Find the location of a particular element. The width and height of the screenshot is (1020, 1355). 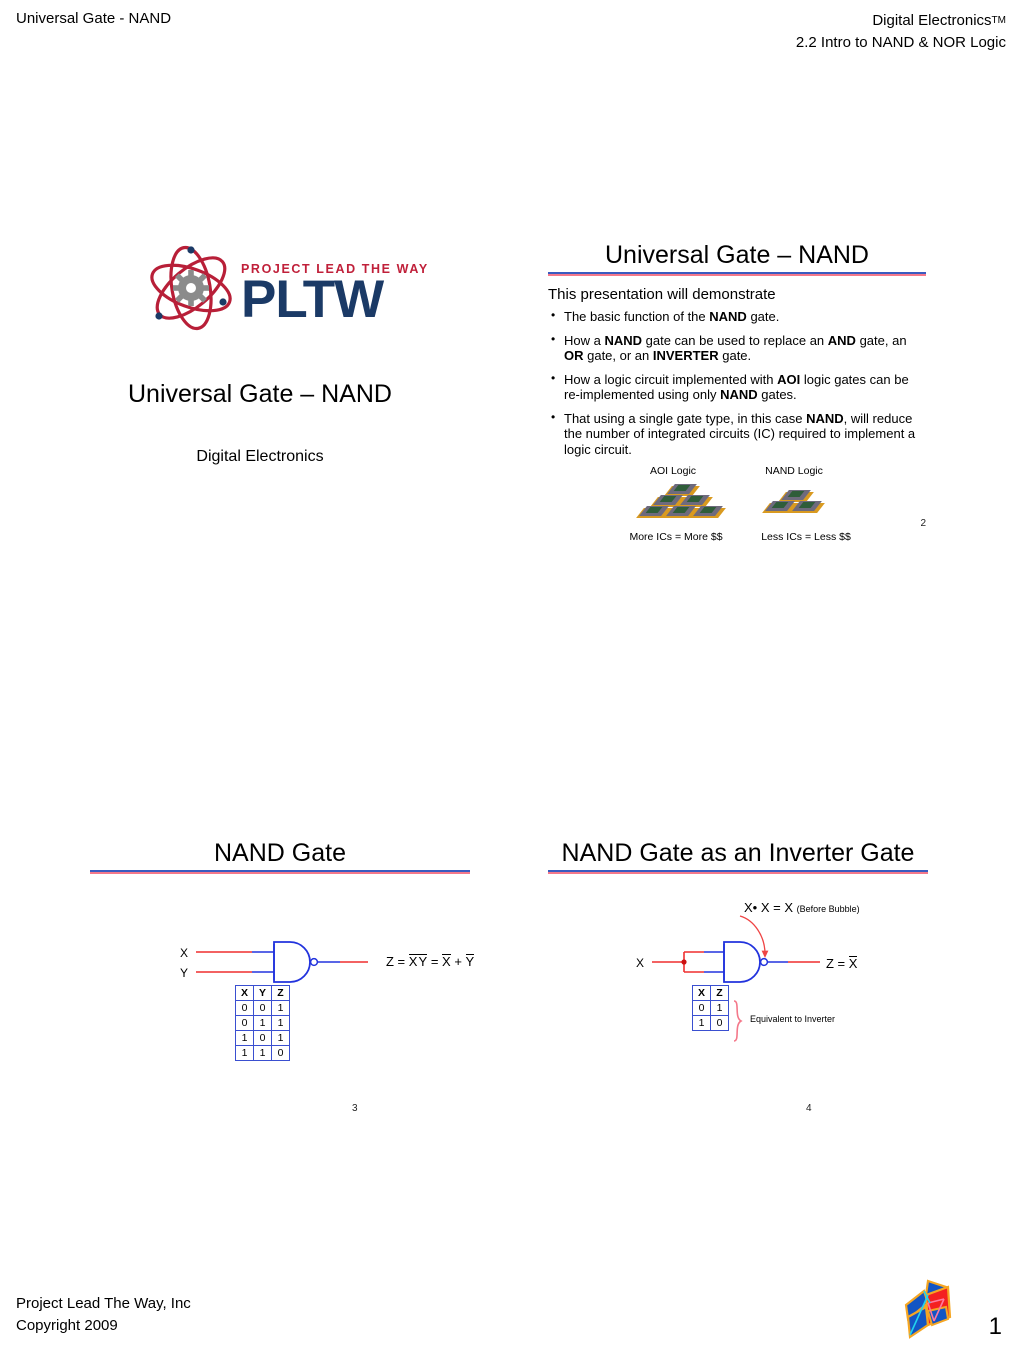

inverter-annotation-note: (Before Bubble) is located at coordinates (828, 909).